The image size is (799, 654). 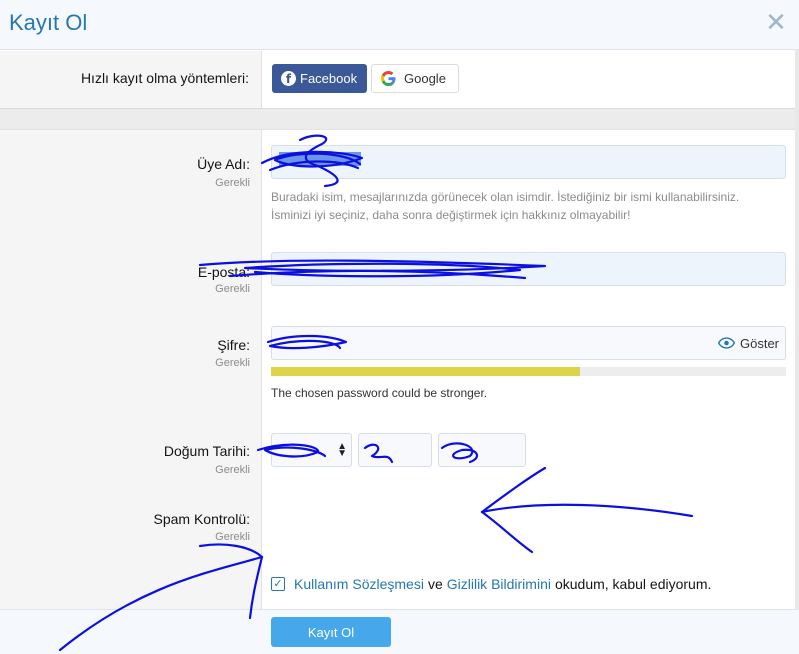 I want to click on terms-checkbox: ✓, so click(x=278, y=584).